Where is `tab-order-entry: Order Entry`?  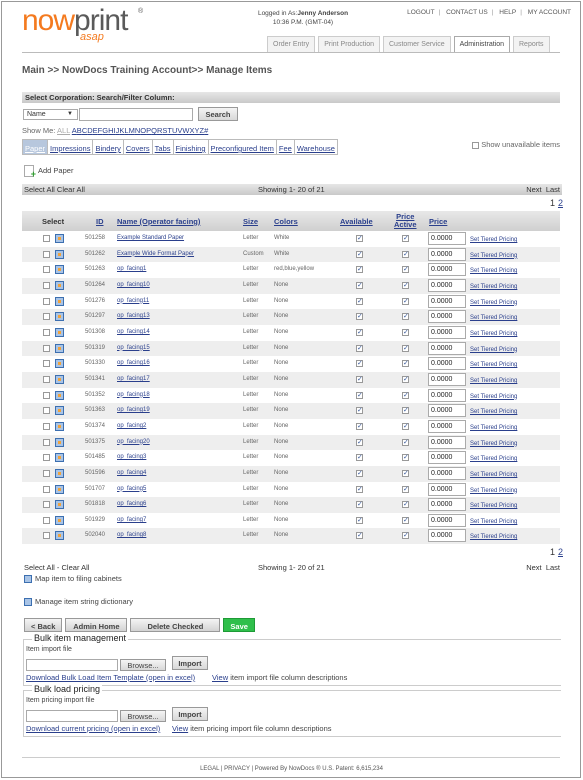 tab-order-entry: Order Entry is located at coordinates (291, 44).